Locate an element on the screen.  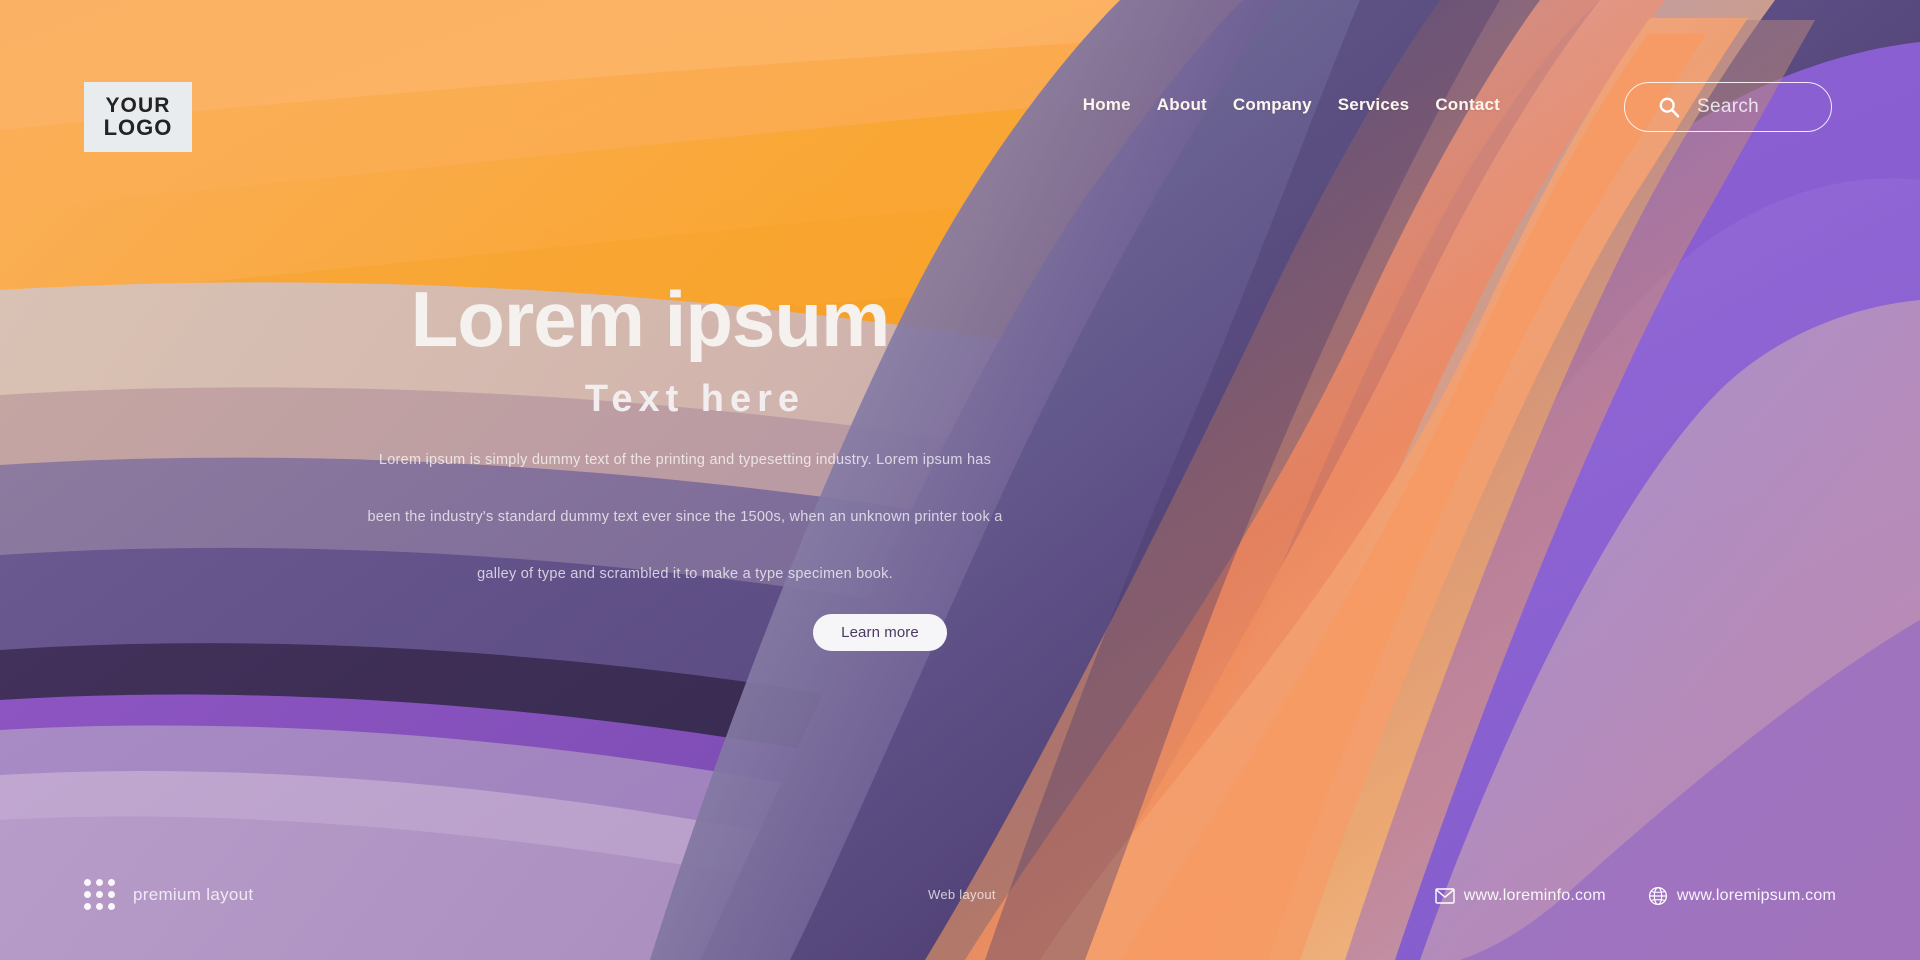
logo: YOUR LOGO is located at coordinates (138, 117).